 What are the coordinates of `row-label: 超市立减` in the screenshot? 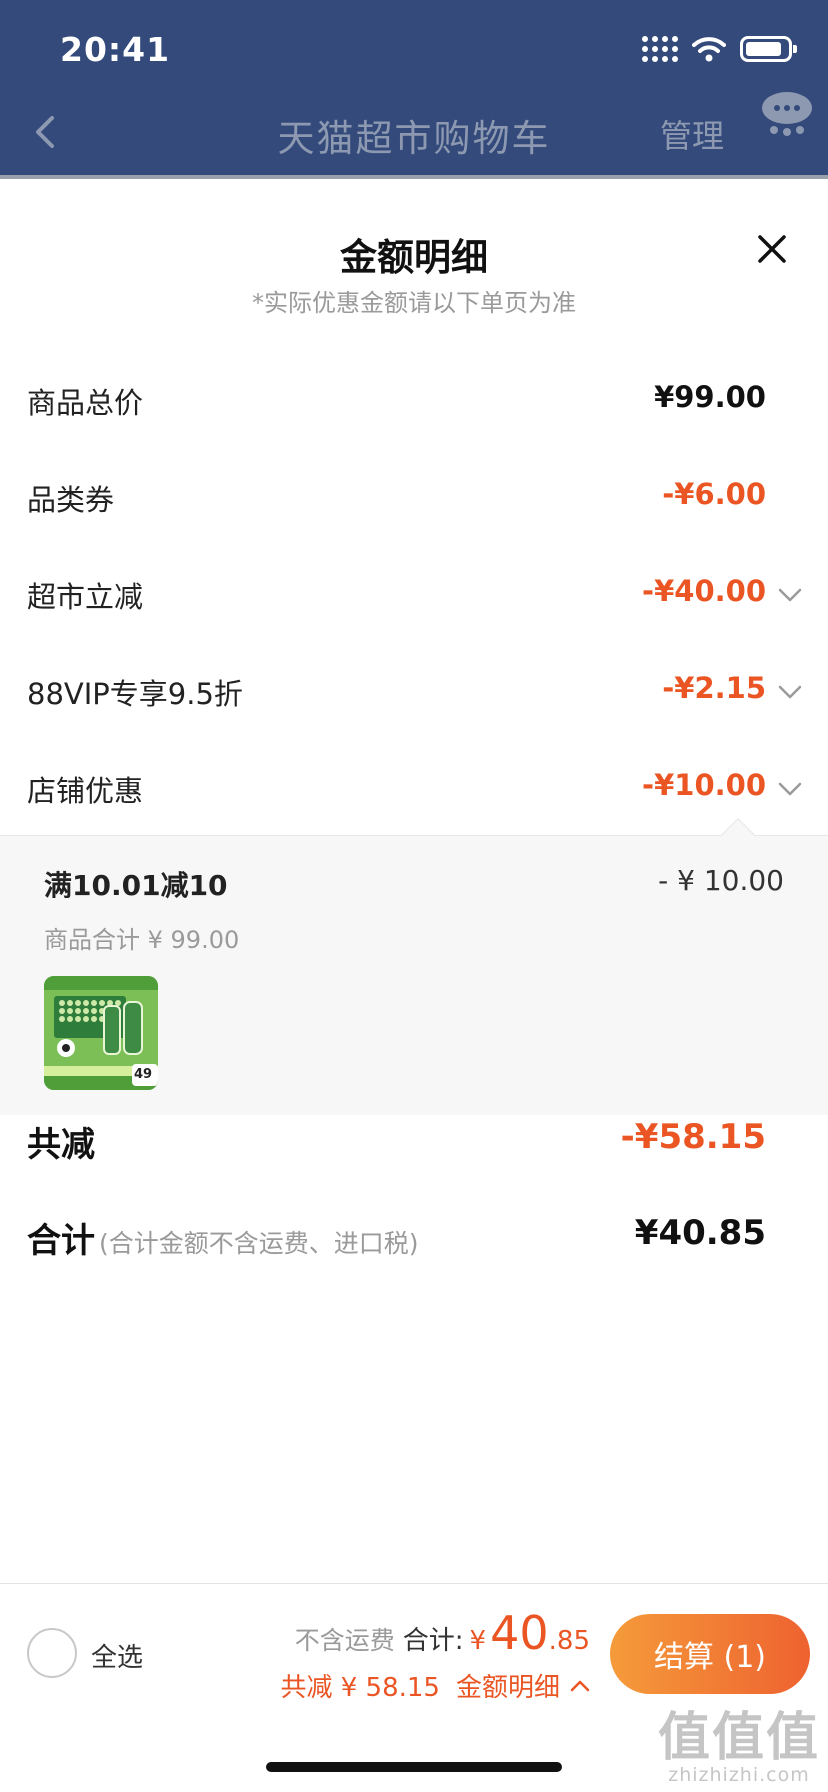 It's located at (85, 597).